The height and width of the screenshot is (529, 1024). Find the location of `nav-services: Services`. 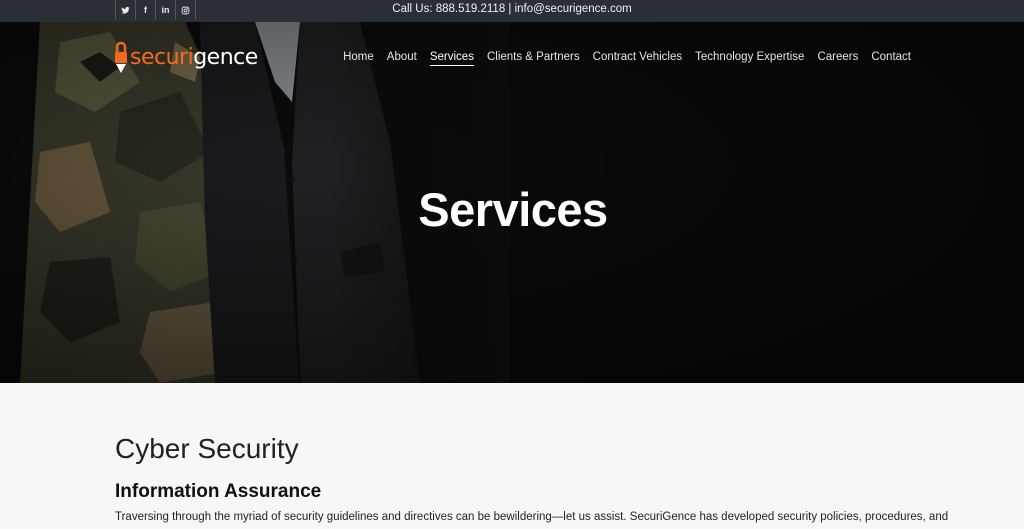

nav-services: Services is located at coordinates (451, 58).